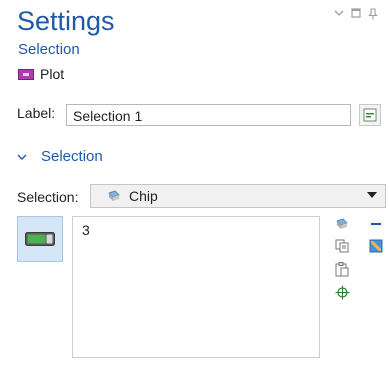 This screenshot has width=390, height=367. What do you see at coordinates (342, 292) in the screenshot?
I see `zoom-extents-icon` at bounding box center [342, 292].